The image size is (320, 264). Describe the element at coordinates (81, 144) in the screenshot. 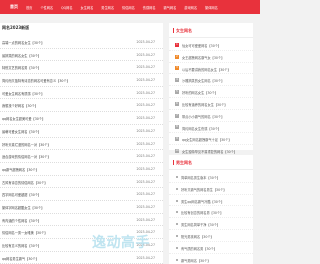

I see `list-item: 好听天真烂漫的网名一对【30个】 2023-04-27` at that location.